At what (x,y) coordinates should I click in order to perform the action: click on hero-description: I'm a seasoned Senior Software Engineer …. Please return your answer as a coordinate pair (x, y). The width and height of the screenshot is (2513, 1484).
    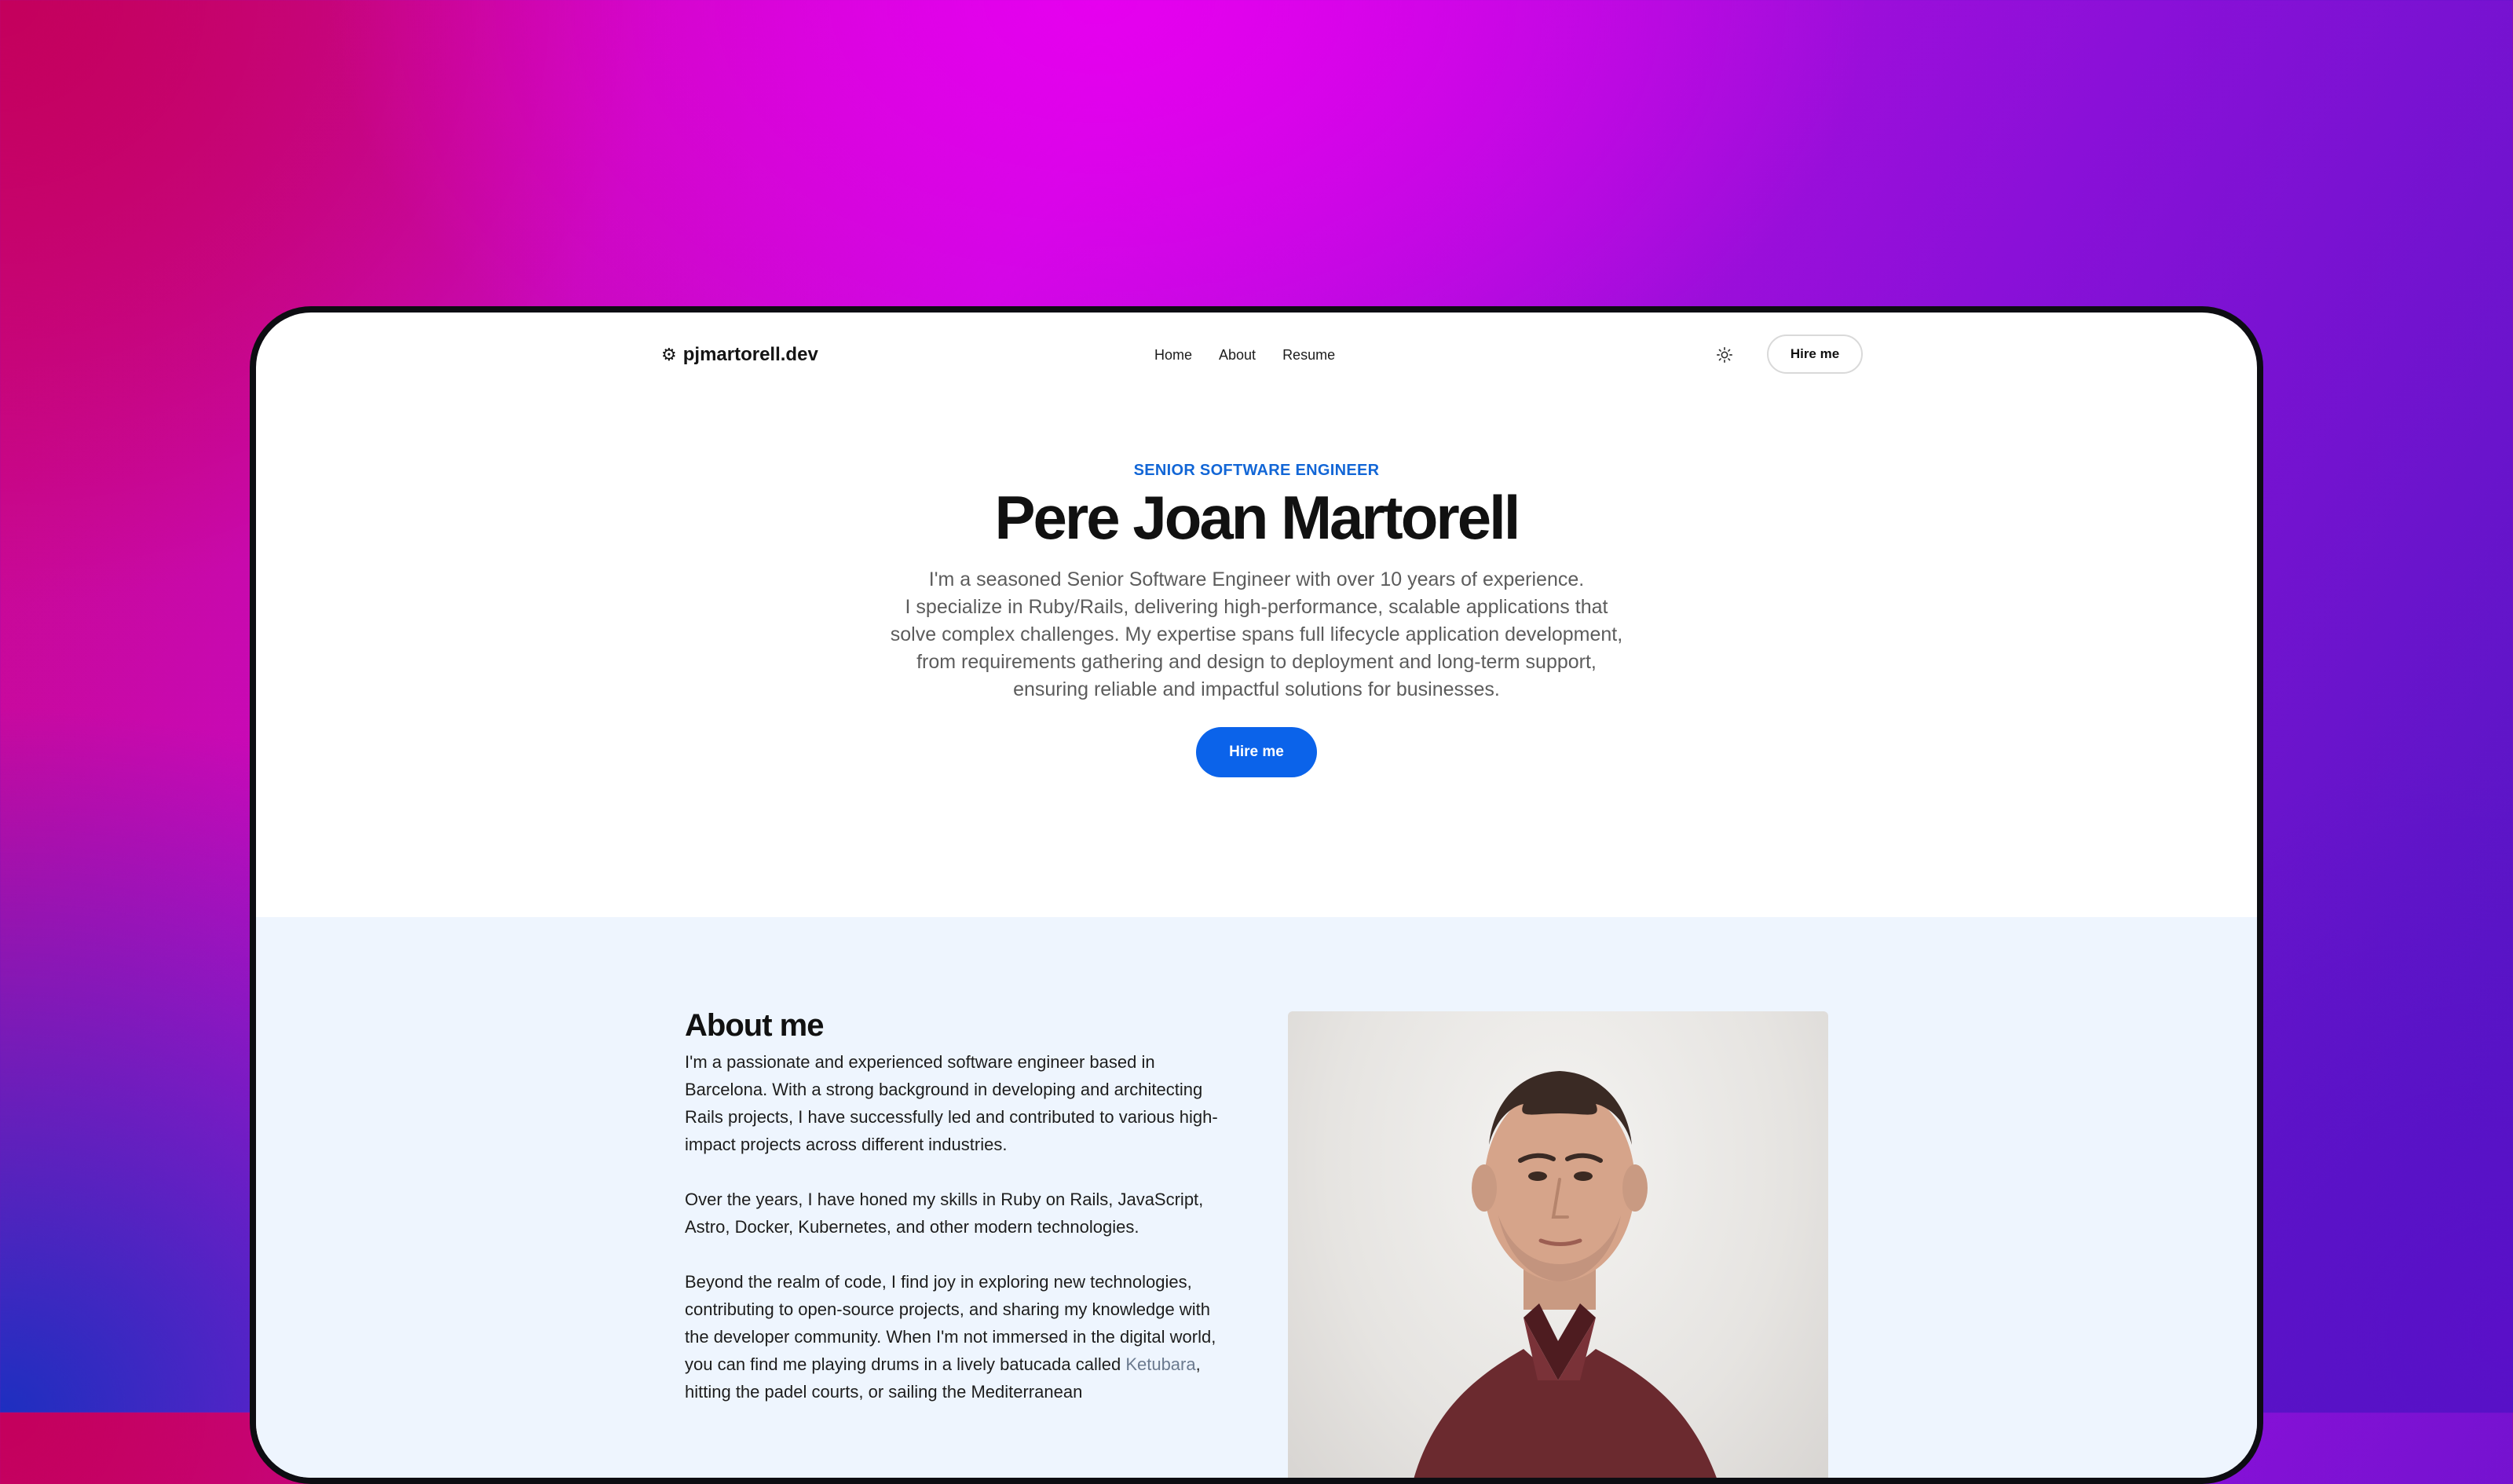
    Looking at the image, I should click on (1256, 635).